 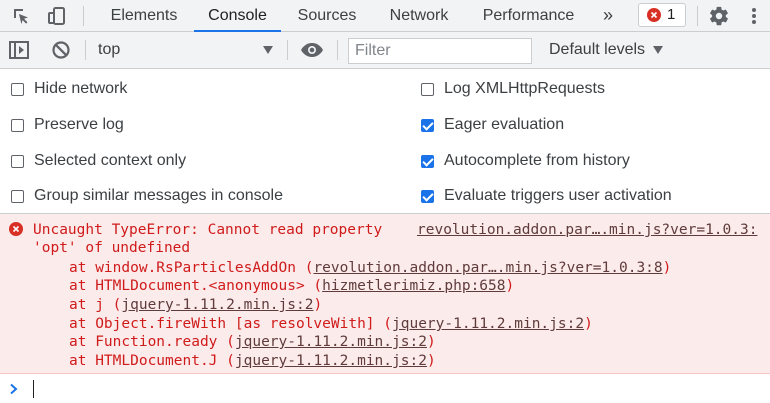 I want to click on console-toolbar: top Default levels, so click(x=385, y=50).